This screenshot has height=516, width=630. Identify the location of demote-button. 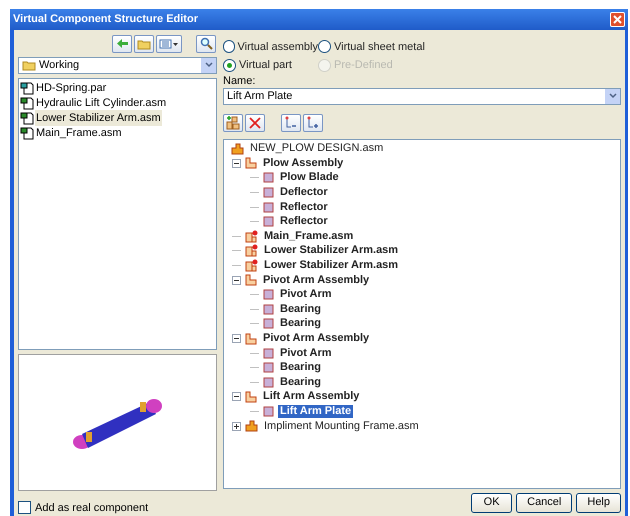
(313, 123).